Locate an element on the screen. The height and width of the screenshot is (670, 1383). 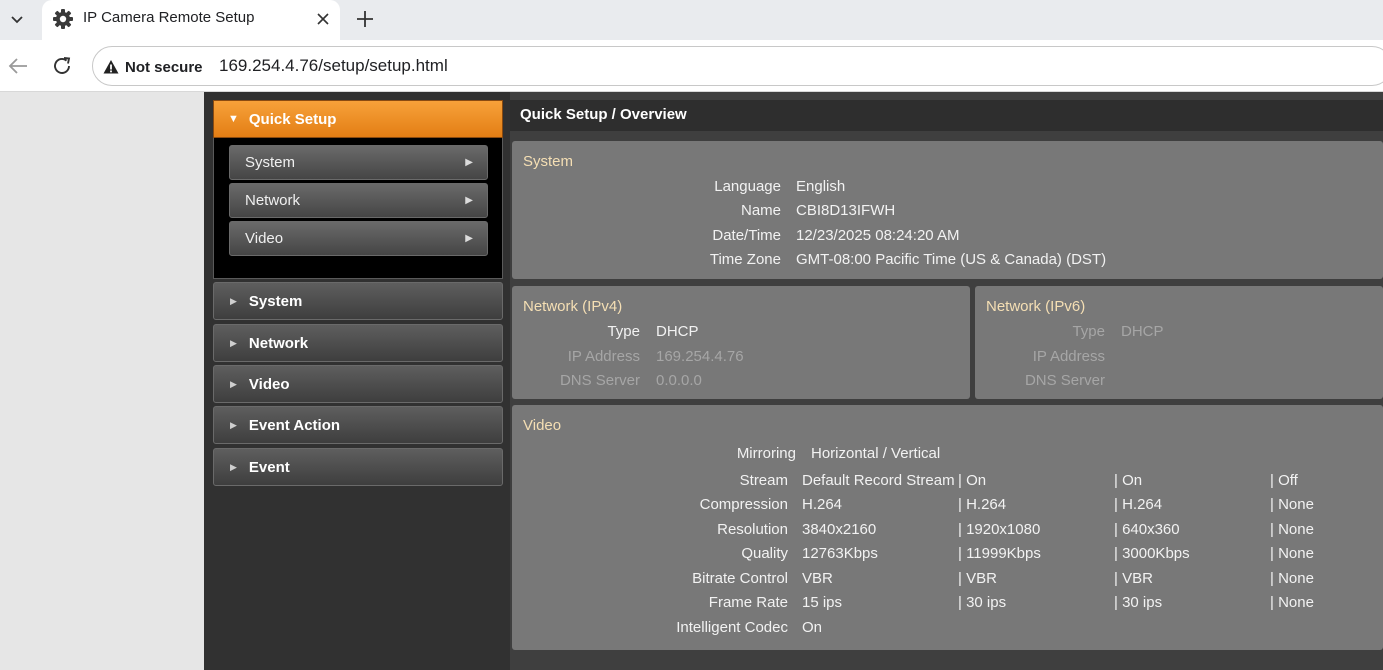
sidebar-item-network: ▶ Network is located at coordinates (358, 343).